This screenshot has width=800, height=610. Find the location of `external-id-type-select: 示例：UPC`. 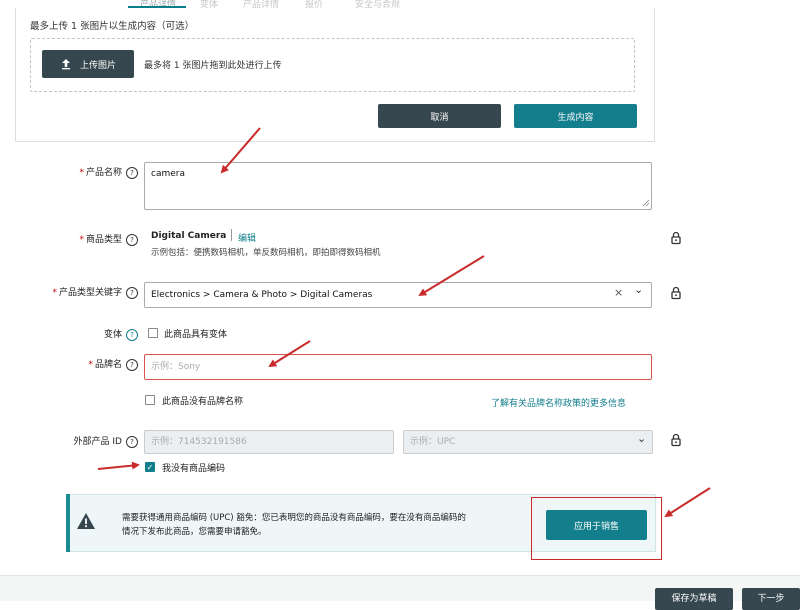

external-id-type-select: 示例：UPC is located at coordinates (528, 442).